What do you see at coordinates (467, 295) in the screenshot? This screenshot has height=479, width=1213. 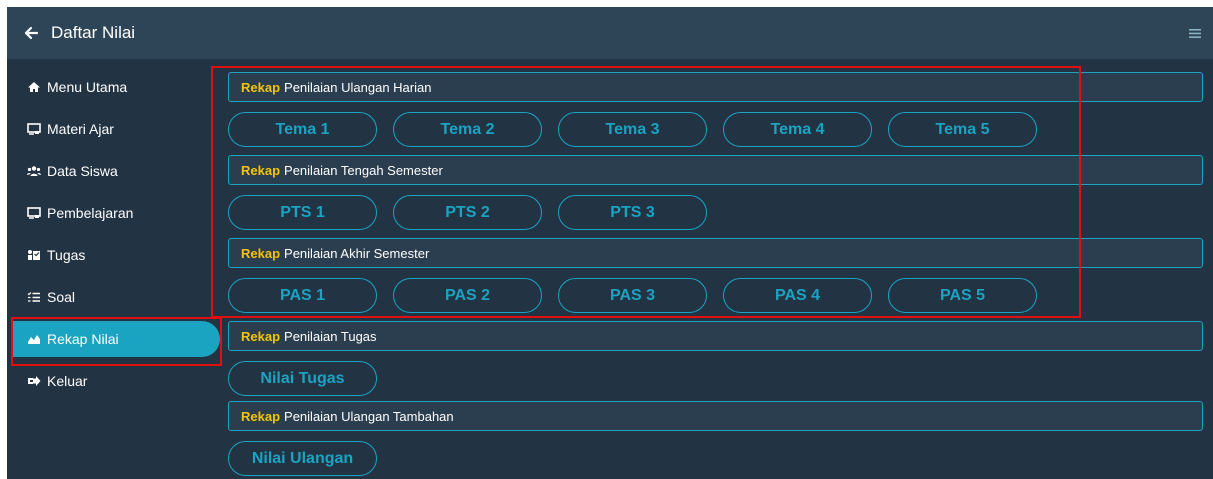 I see `pas-2-button: PAS 2` at bounding box center [467, 295].